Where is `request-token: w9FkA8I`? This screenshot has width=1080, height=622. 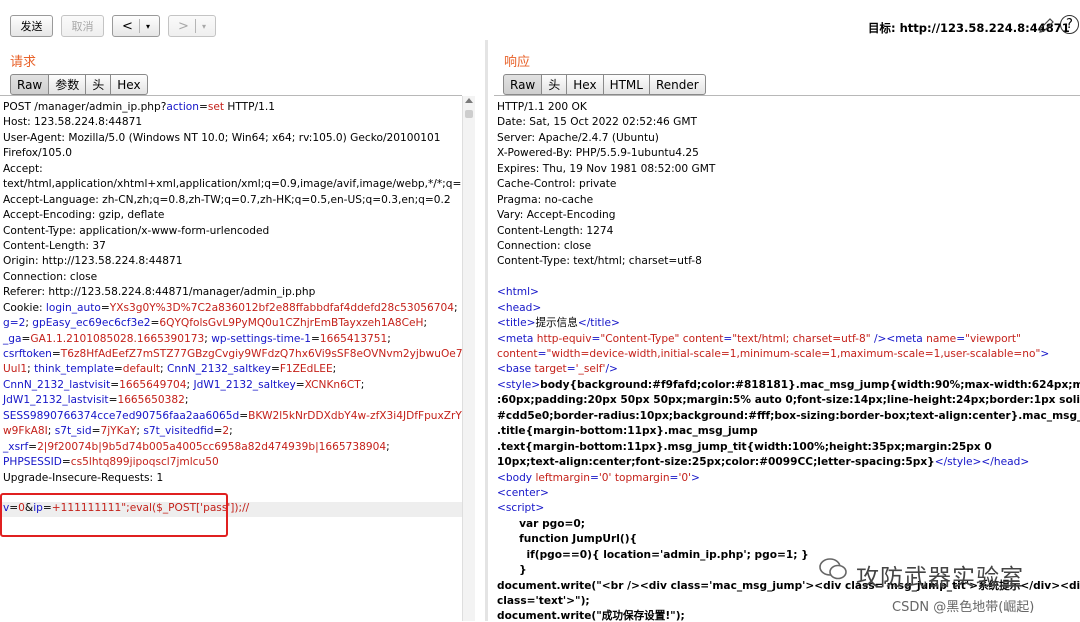
request-token: w9FkA8I is located at coordinates (25, 431).